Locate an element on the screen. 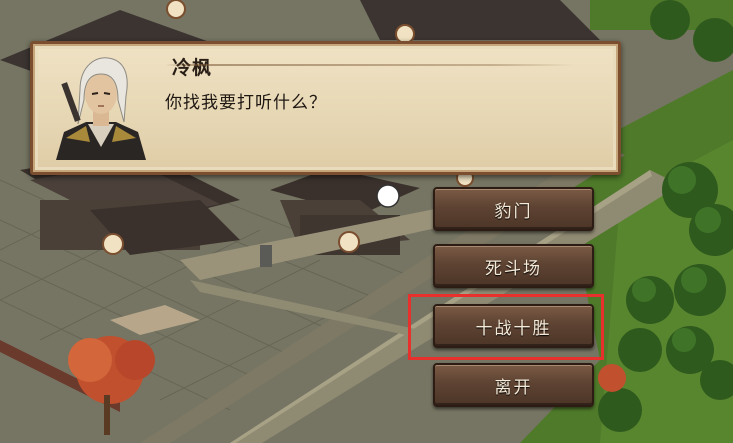 The width and height of the screenshot is (733, 443). option-button-death-arena: 死斗场 is located at coordinates (513, 266).